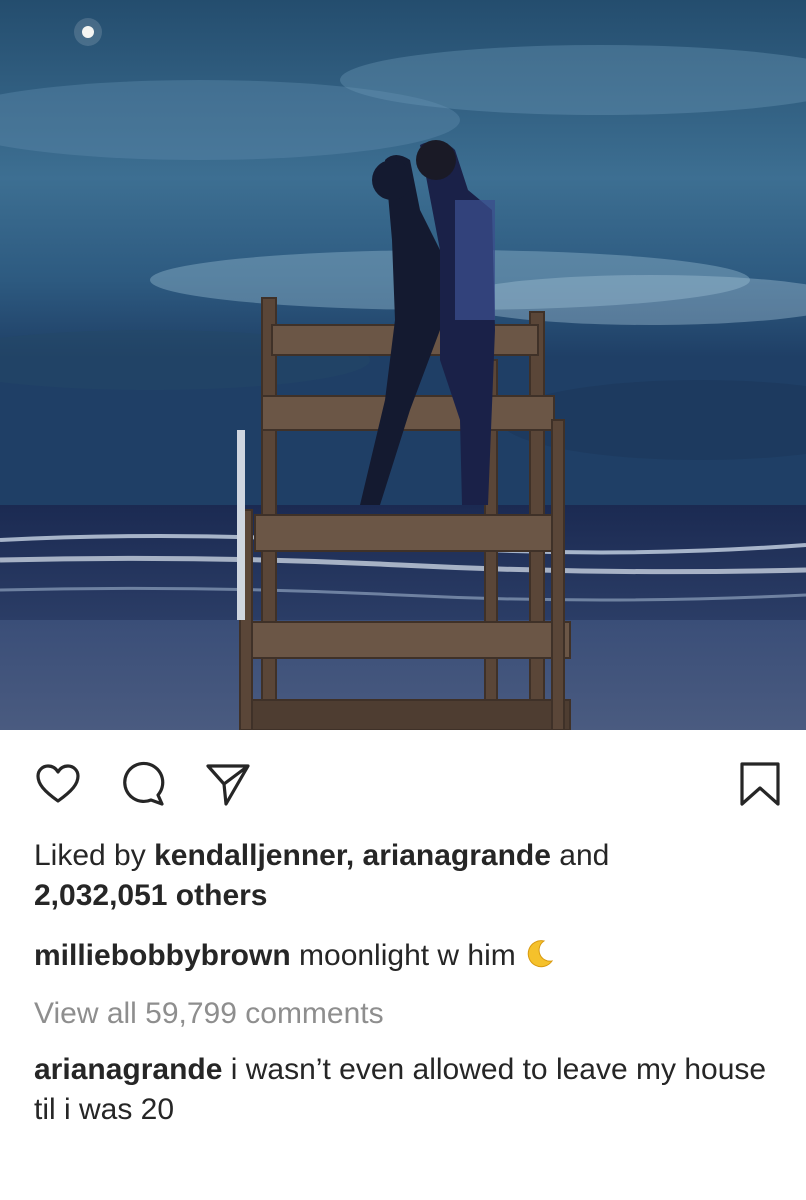  Describe the element at coordinates (539, 954) in the screenshot. I see `crescent-moon-icon` at that location.